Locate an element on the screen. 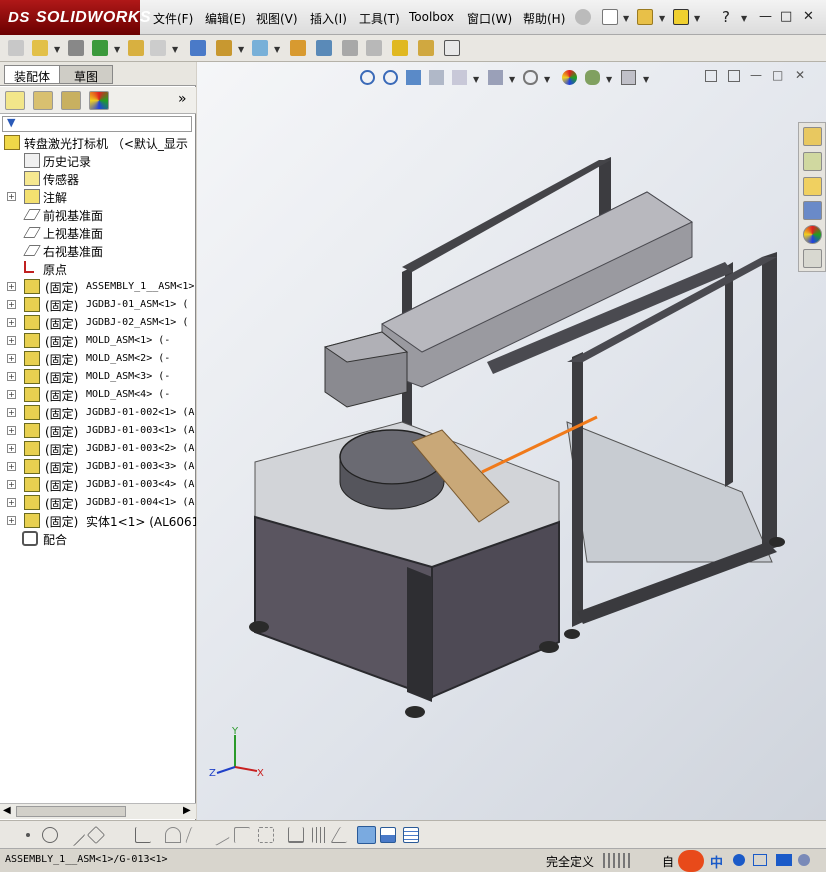  design-library-icon is located at coordinates (812, 161).